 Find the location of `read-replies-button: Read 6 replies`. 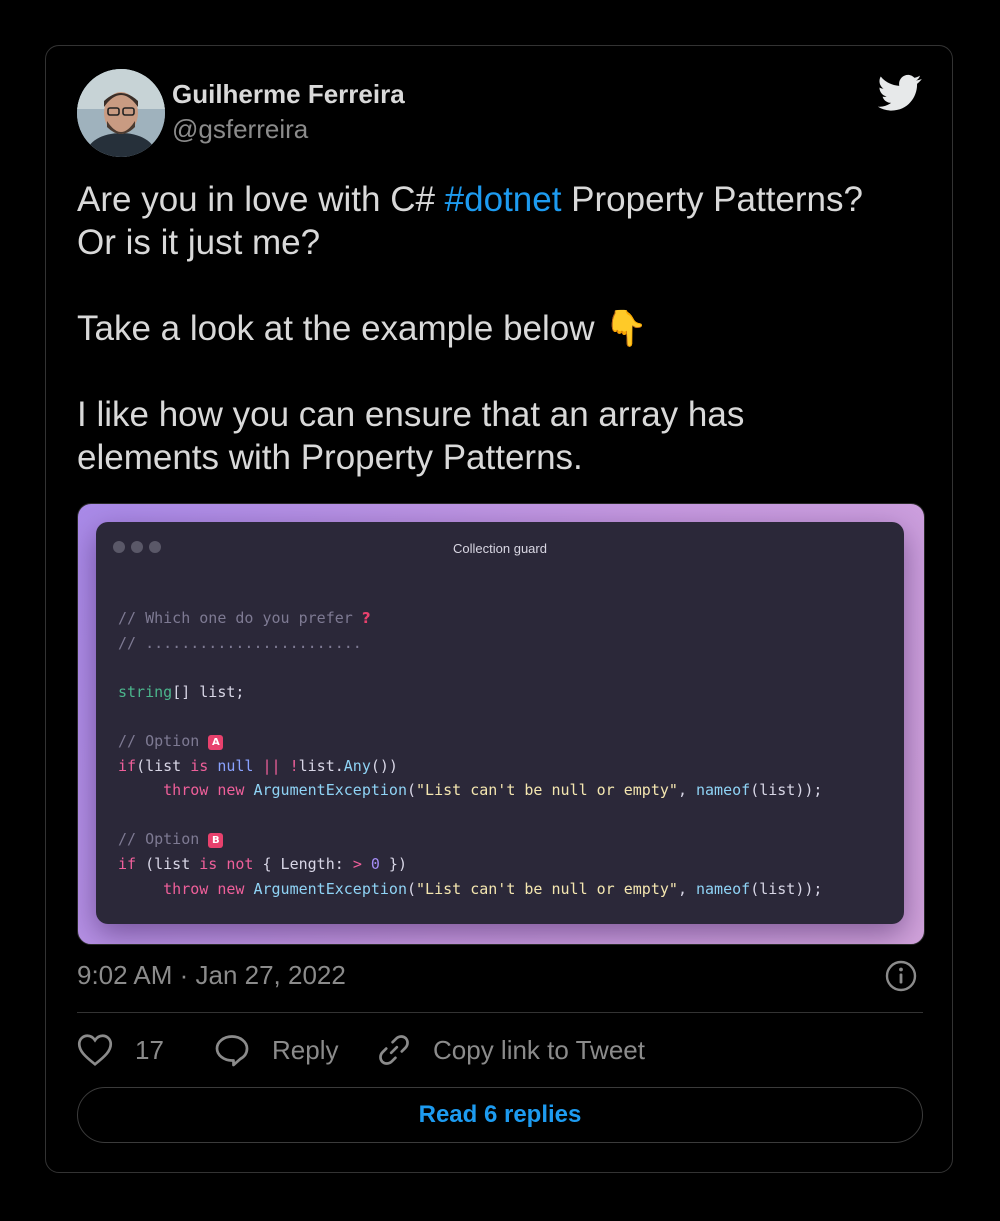

read-replies-button: Read 6 replies is located at coordinates (500, 1115).